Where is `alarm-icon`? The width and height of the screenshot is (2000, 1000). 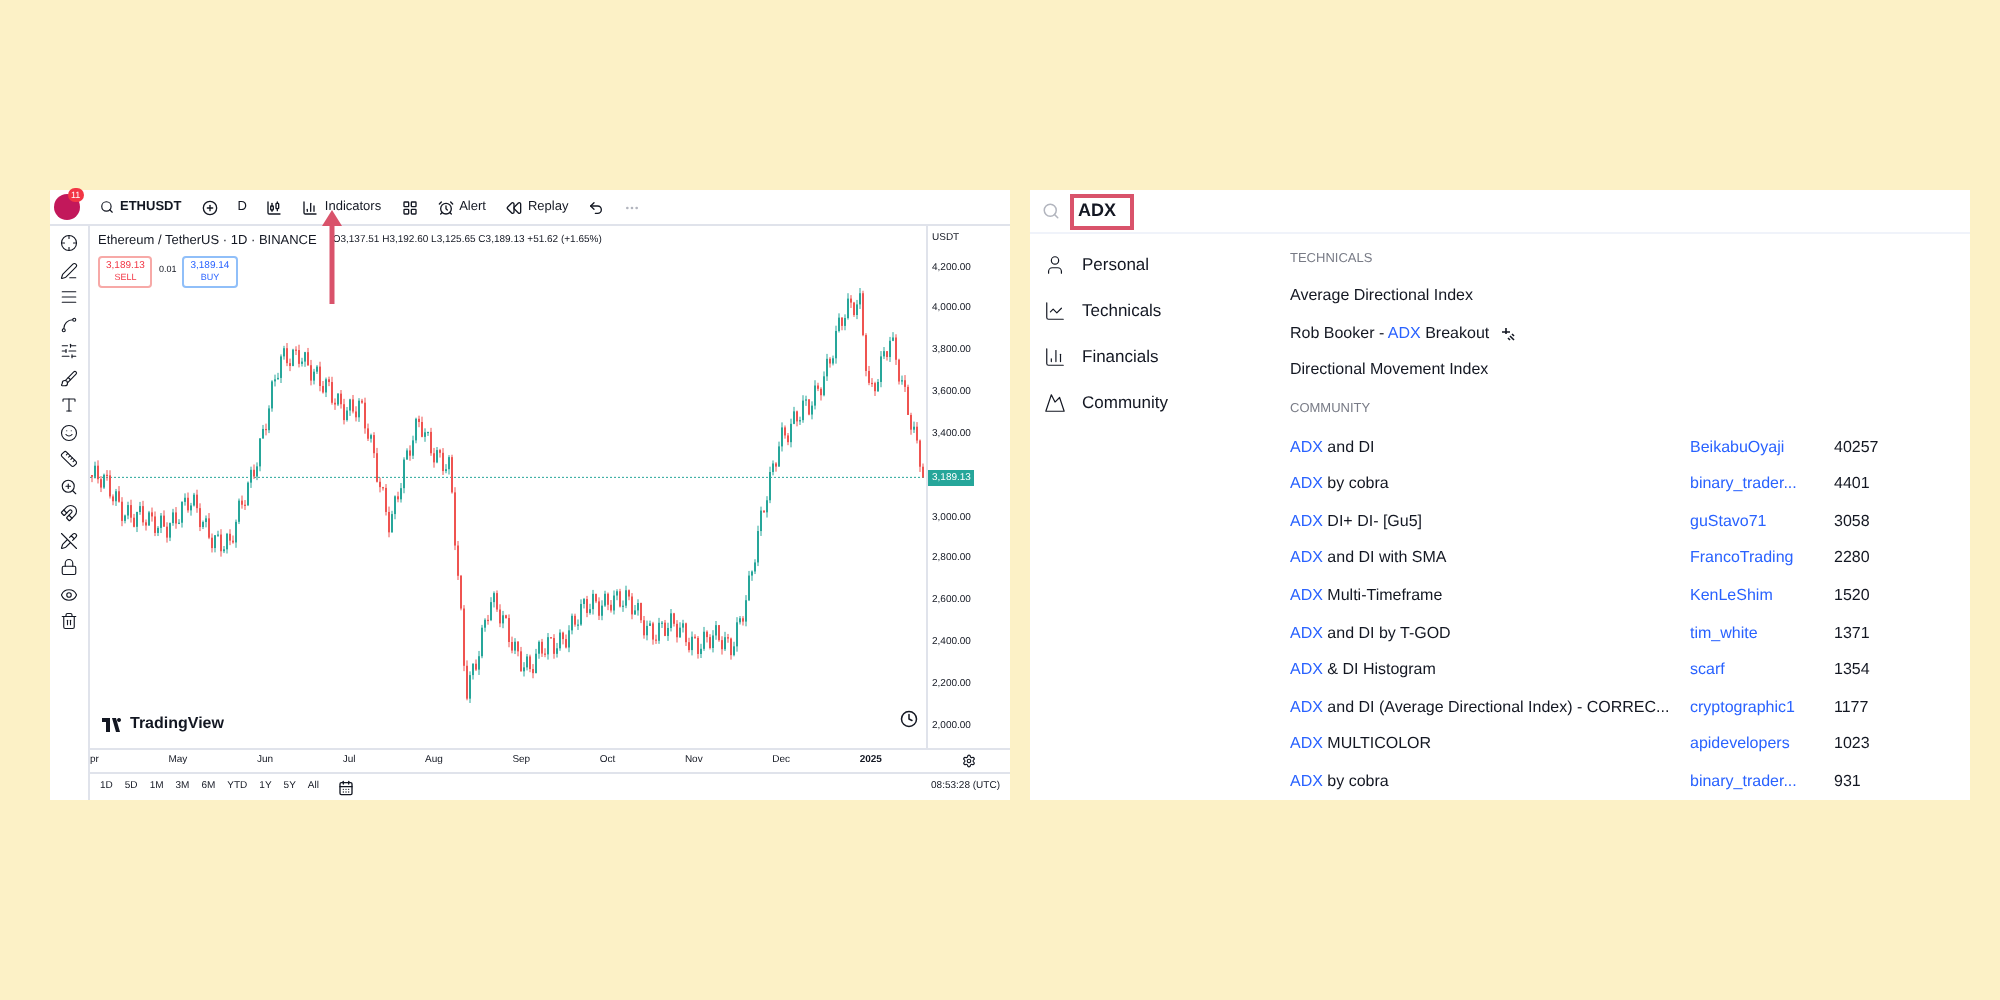 alarm-icon is located at coordinates (445, 207).